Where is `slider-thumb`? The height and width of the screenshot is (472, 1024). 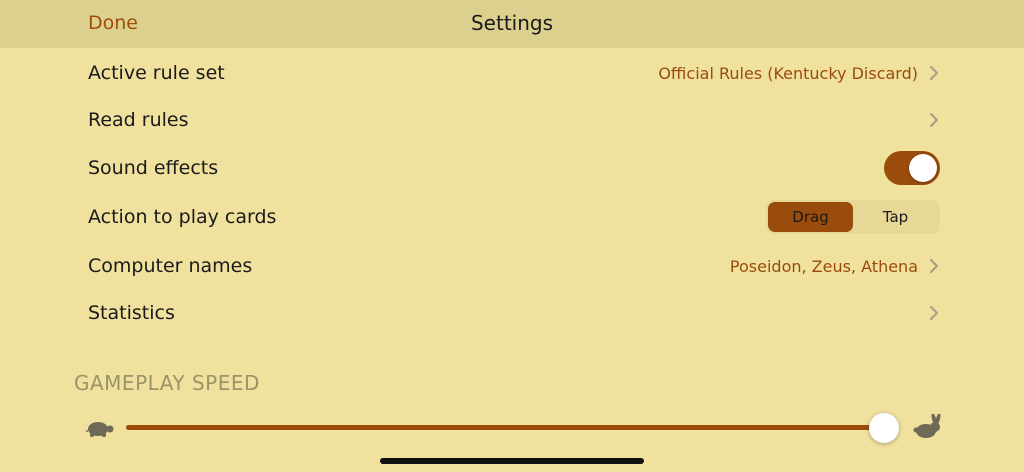 slider-thumb is located at coordinates (884, 428).